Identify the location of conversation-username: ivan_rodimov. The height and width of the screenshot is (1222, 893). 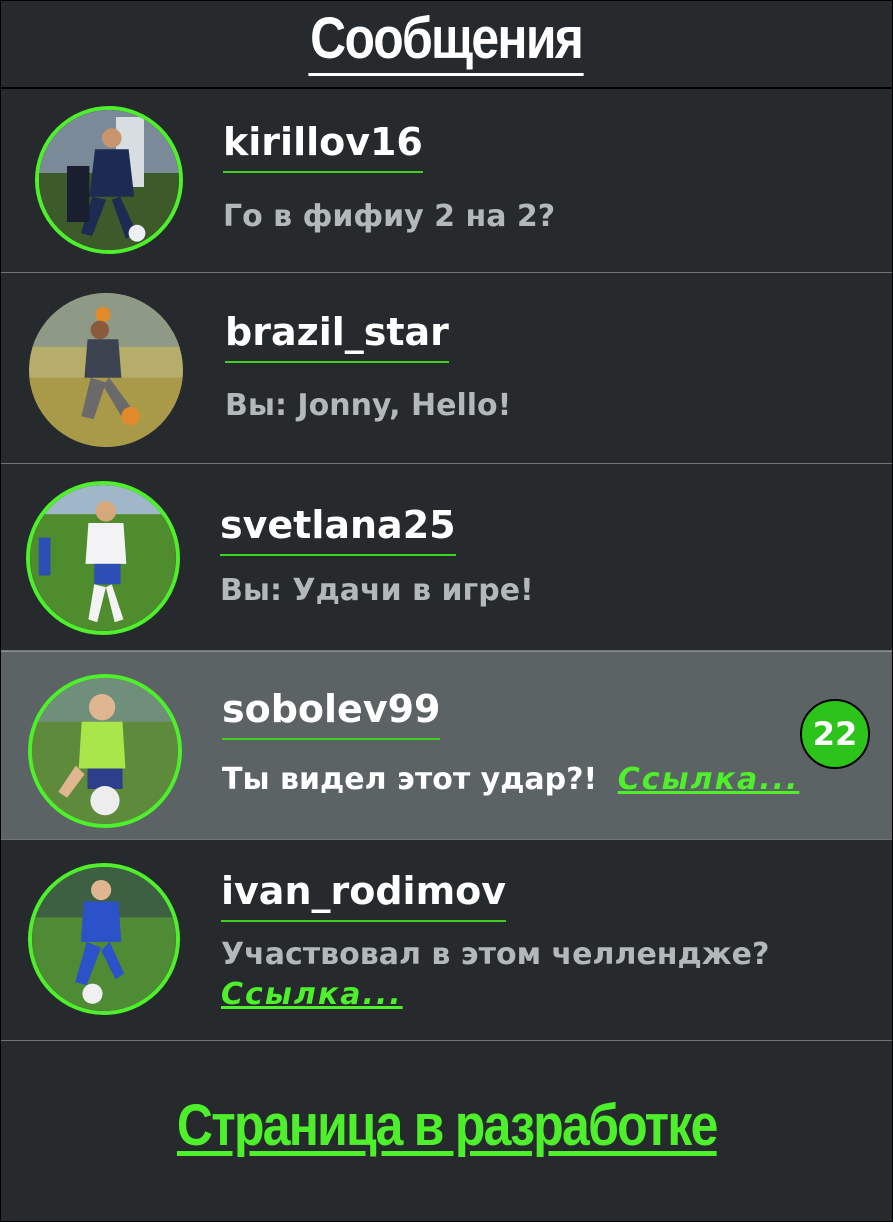
(364, 895).